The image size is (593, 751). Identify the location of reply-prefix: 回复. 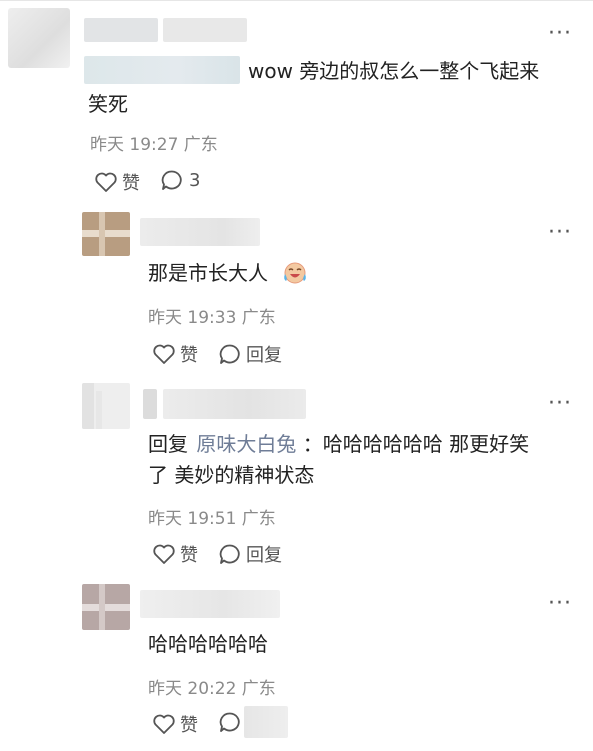
(168, 444).